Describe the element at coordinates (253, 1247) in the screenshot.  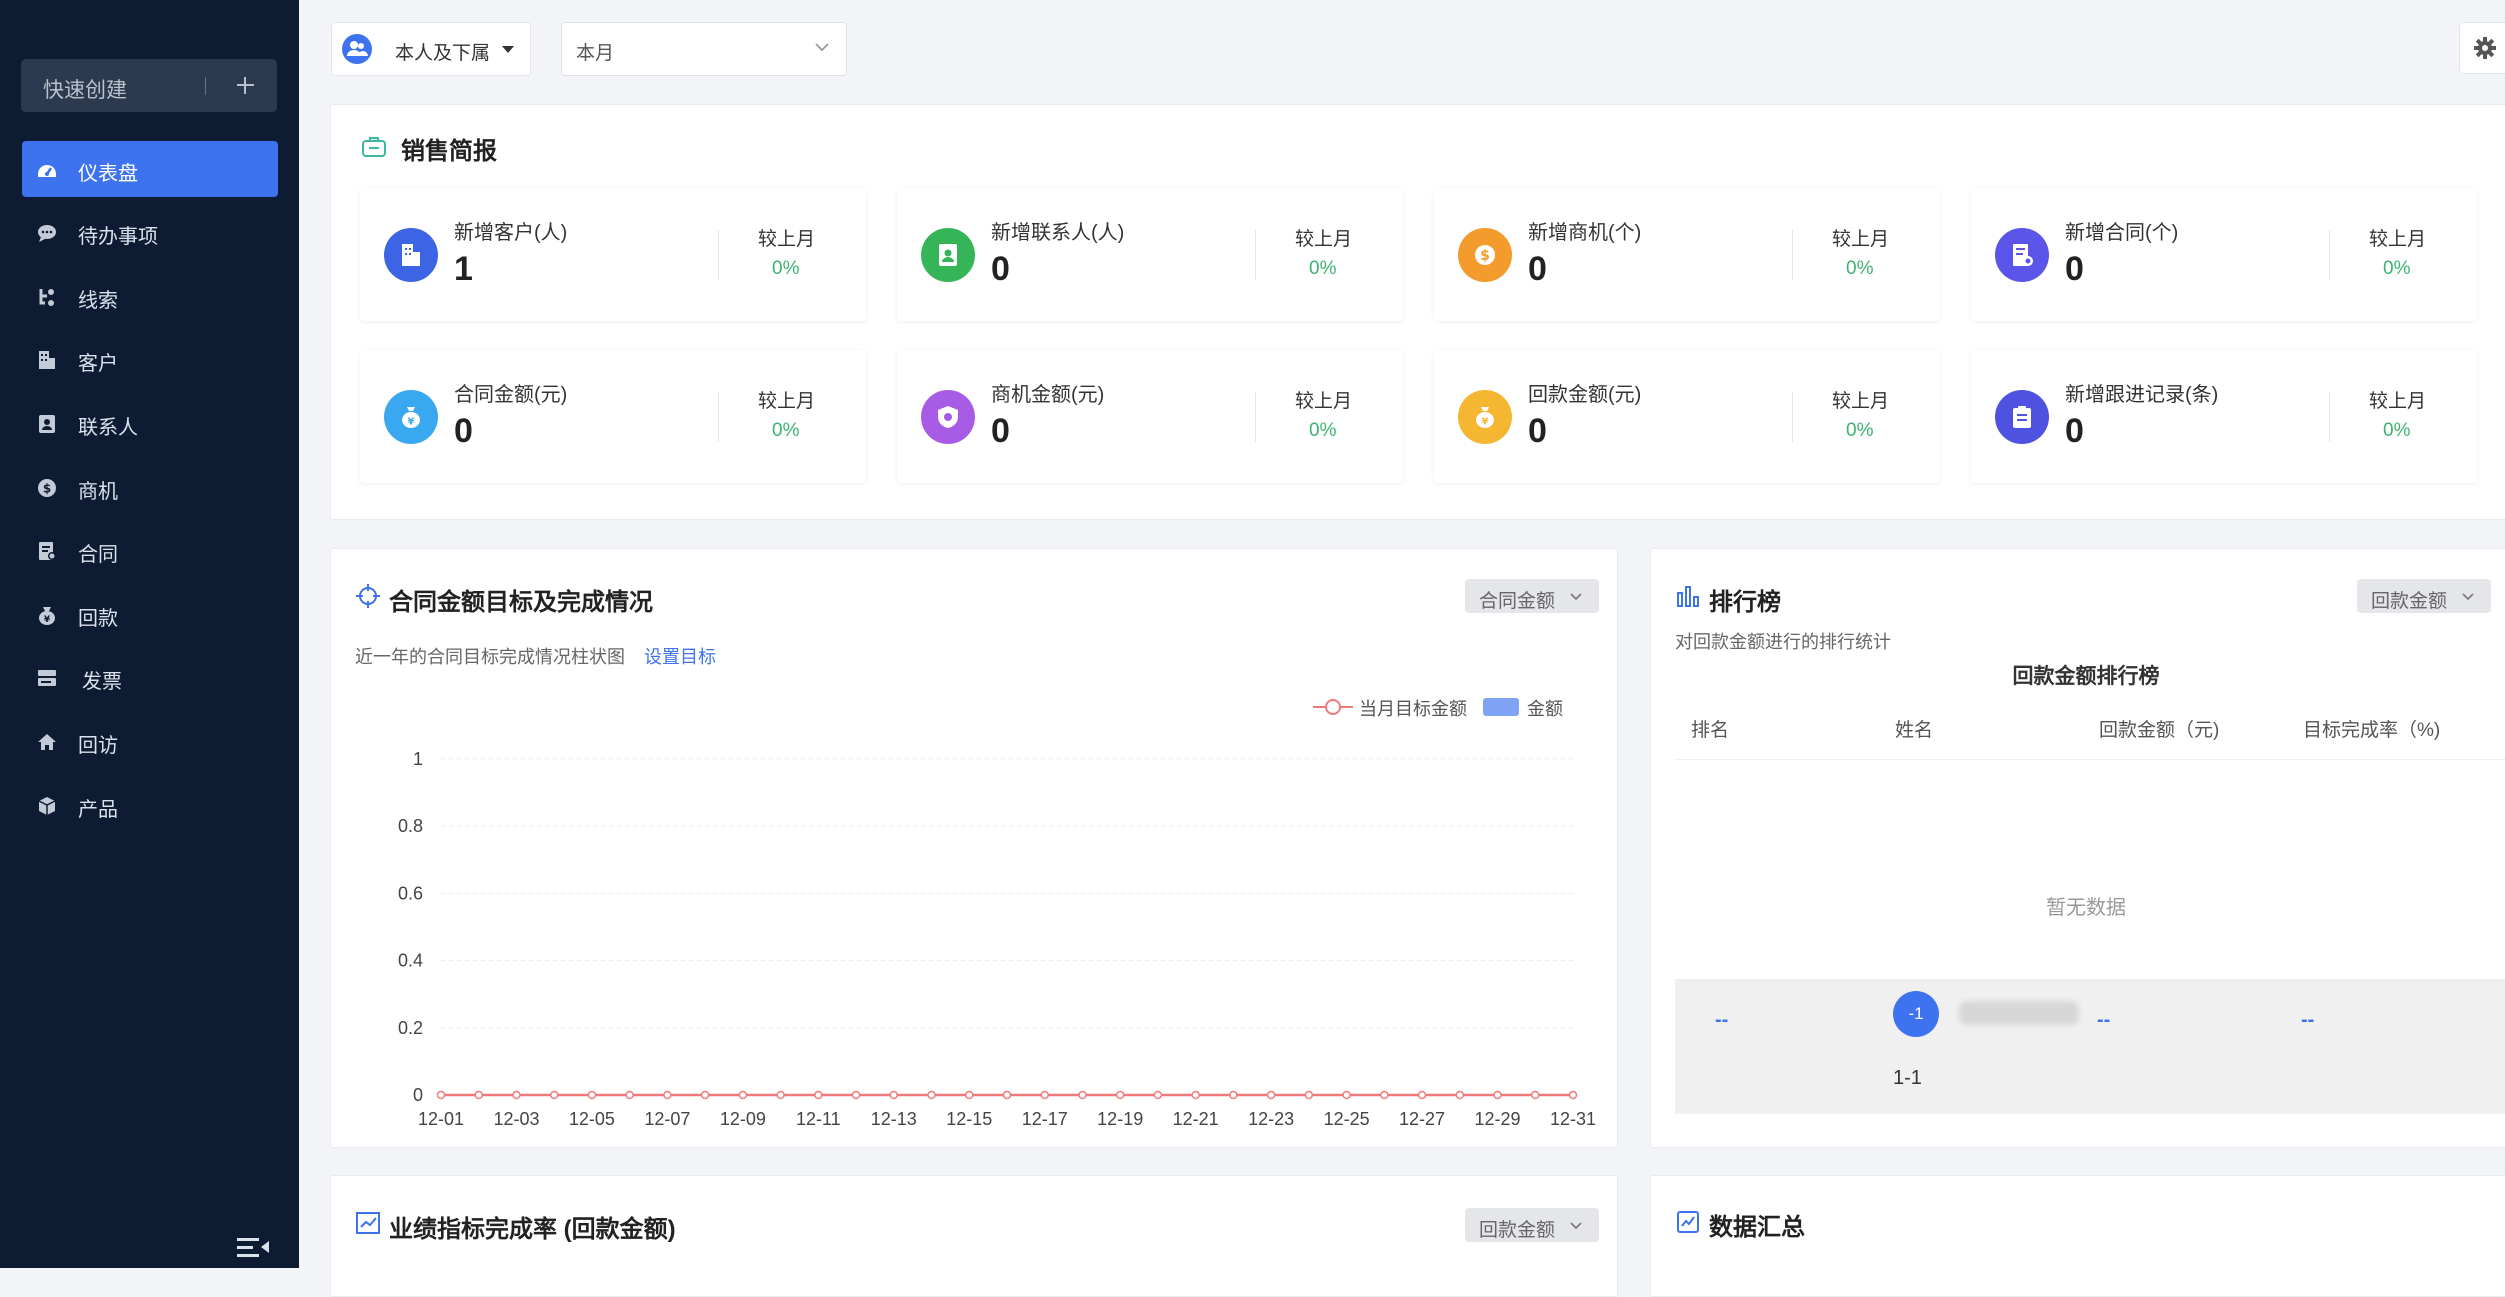
I see `collapse-menu-icon` at that location.